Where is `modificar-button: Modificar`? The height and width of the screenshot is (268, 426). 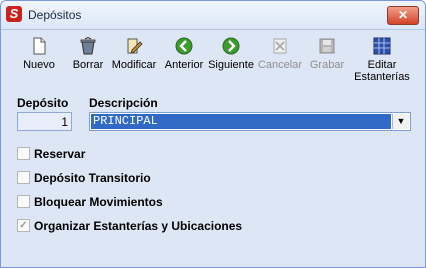 modificar-button: Modificar is located at coordinates (134, 63).